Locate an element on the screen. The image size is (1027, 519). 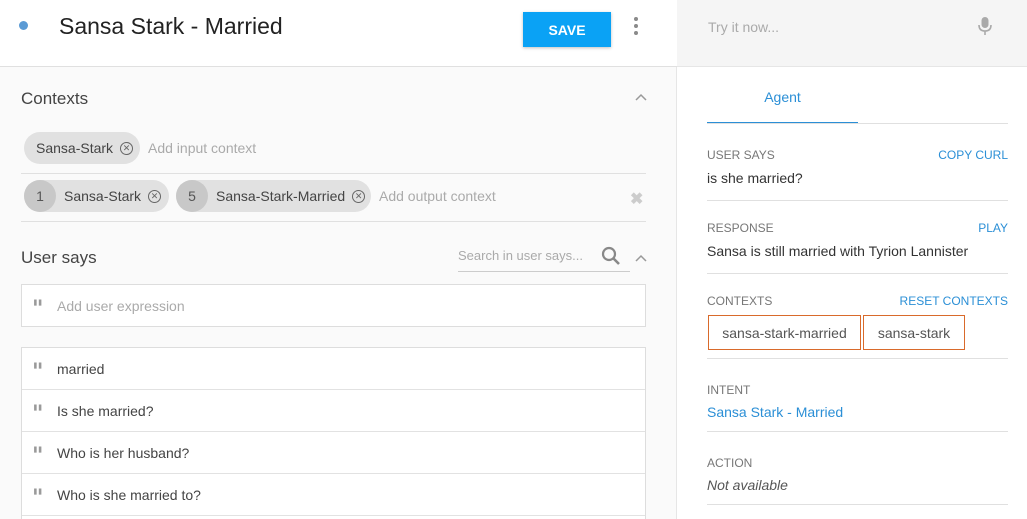
input-context-chip: Sansa-Stark ✕ is located at coordinates (82, 148).